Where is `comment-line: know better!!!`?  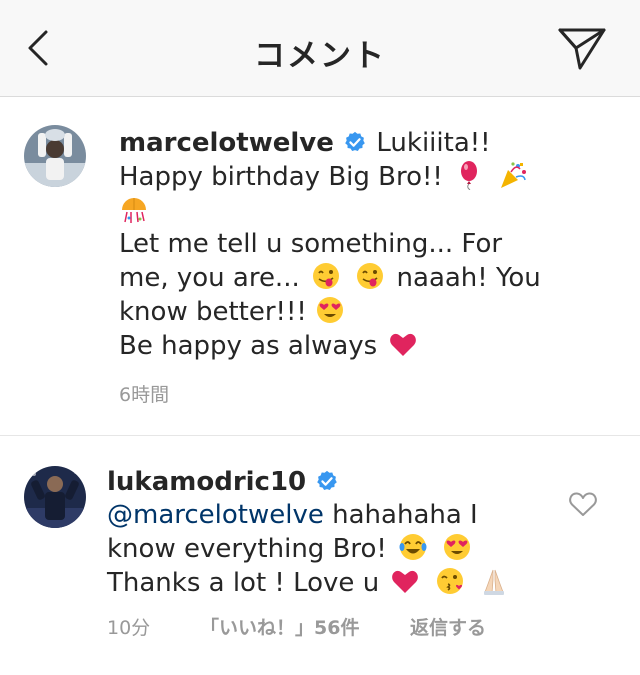 comment-line: know better!!! is located at coordinates (213, 312).